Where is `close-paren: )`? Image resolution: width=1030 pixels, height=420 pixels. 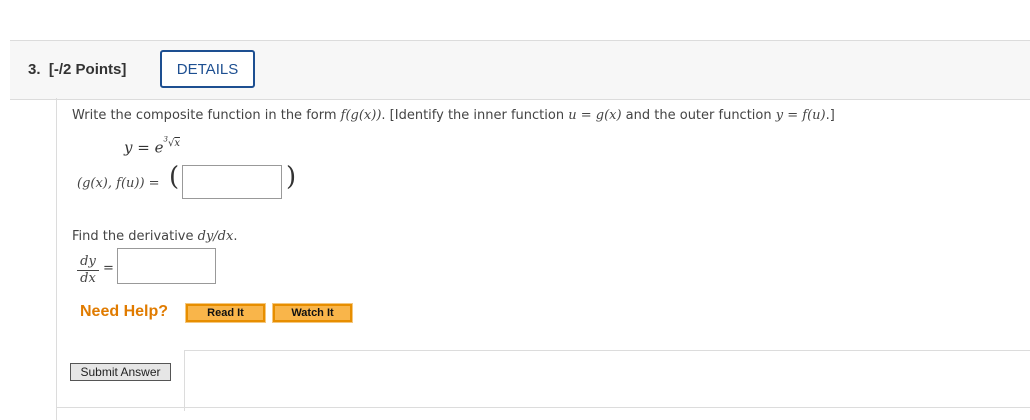
close-paren: ) is located at coordinates (291, 177).